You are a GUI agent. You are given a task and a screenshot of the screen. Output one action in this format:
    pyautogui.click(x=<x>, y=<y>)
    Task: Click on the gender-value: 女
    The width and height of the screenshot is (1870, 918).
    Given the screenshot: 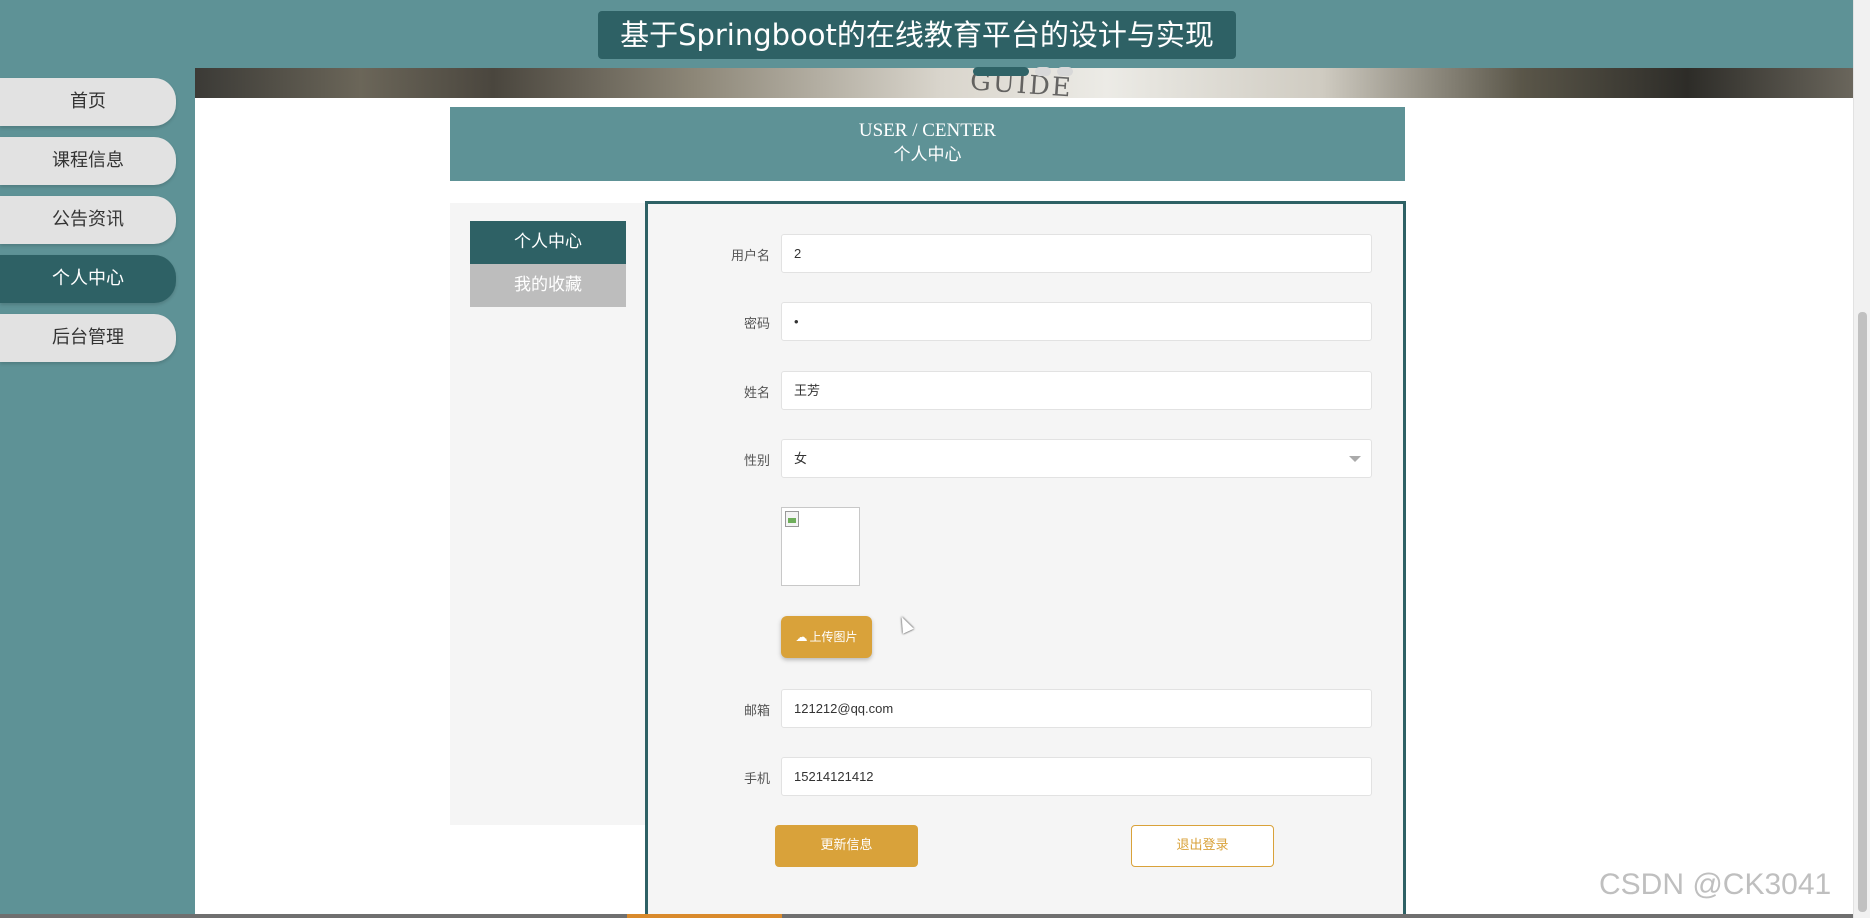 What is the action you would take?
    pyautogui.click(x=801, y=458)
    